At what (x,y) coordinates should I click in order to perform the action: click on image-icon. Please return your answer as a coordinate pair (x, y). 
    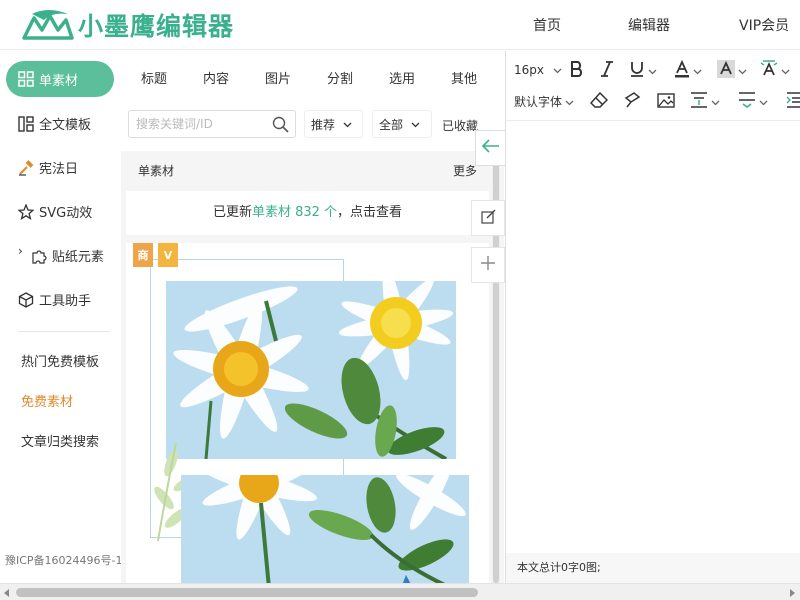
    Looking at the image, I should click on (666, 100).